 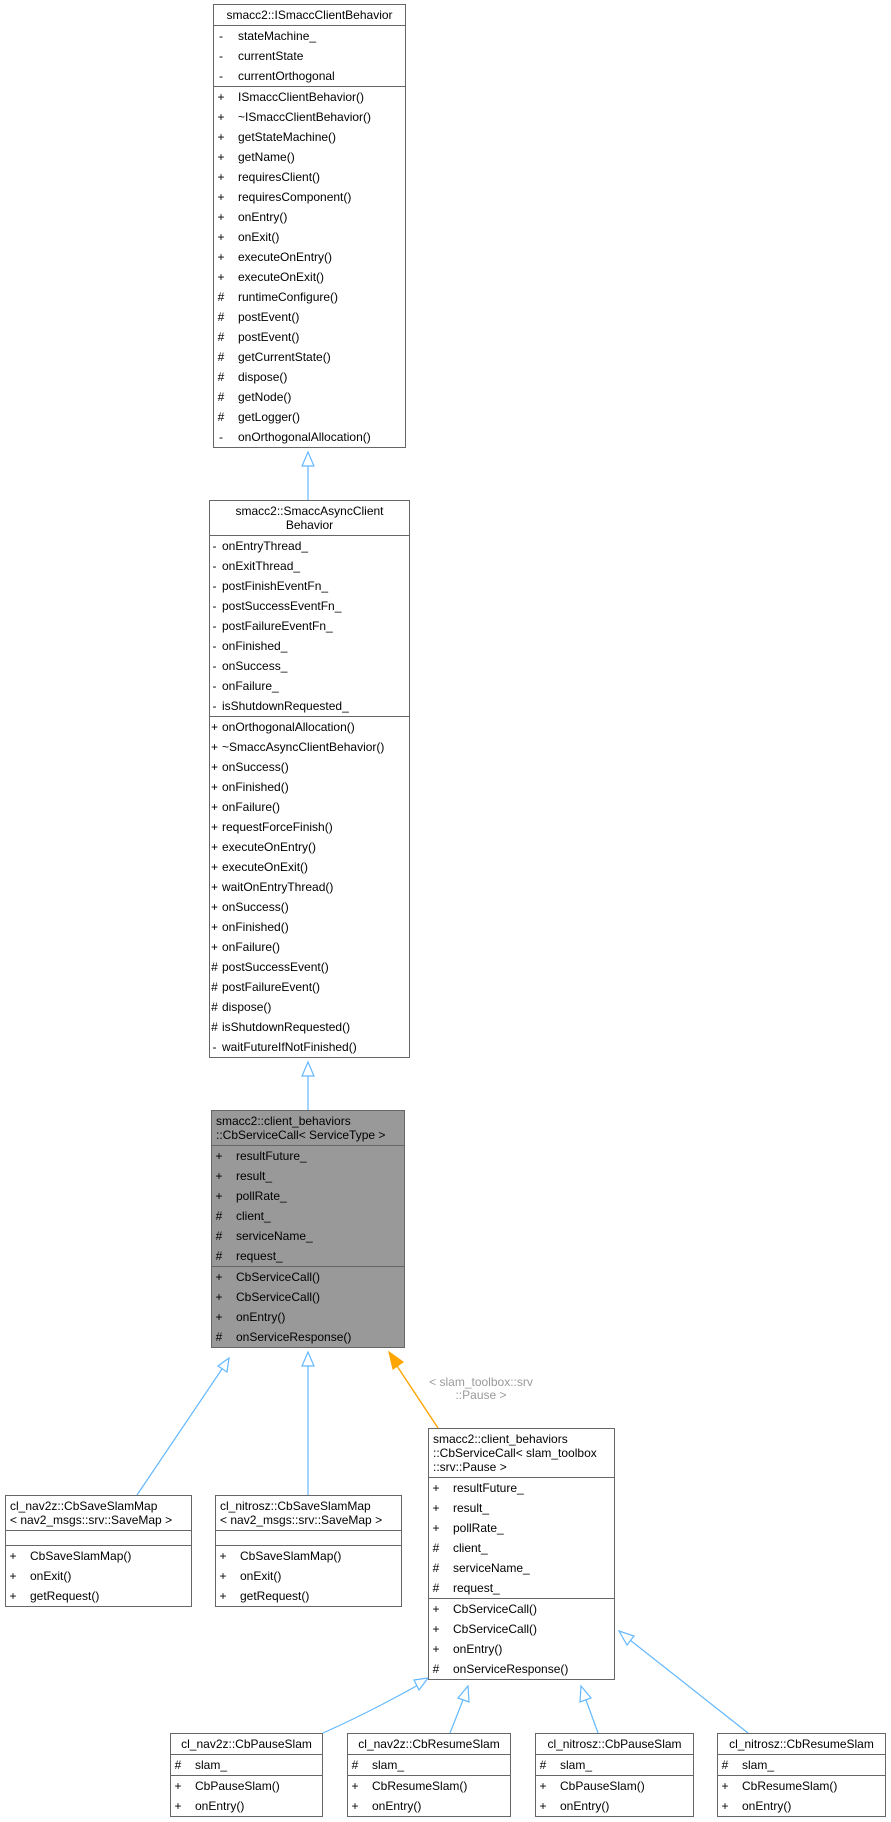 What do you see at coordinates (309, 297) in the screenshot?
I see `method-row: # runtimeConfigure()` at bounding box center [309, 297].